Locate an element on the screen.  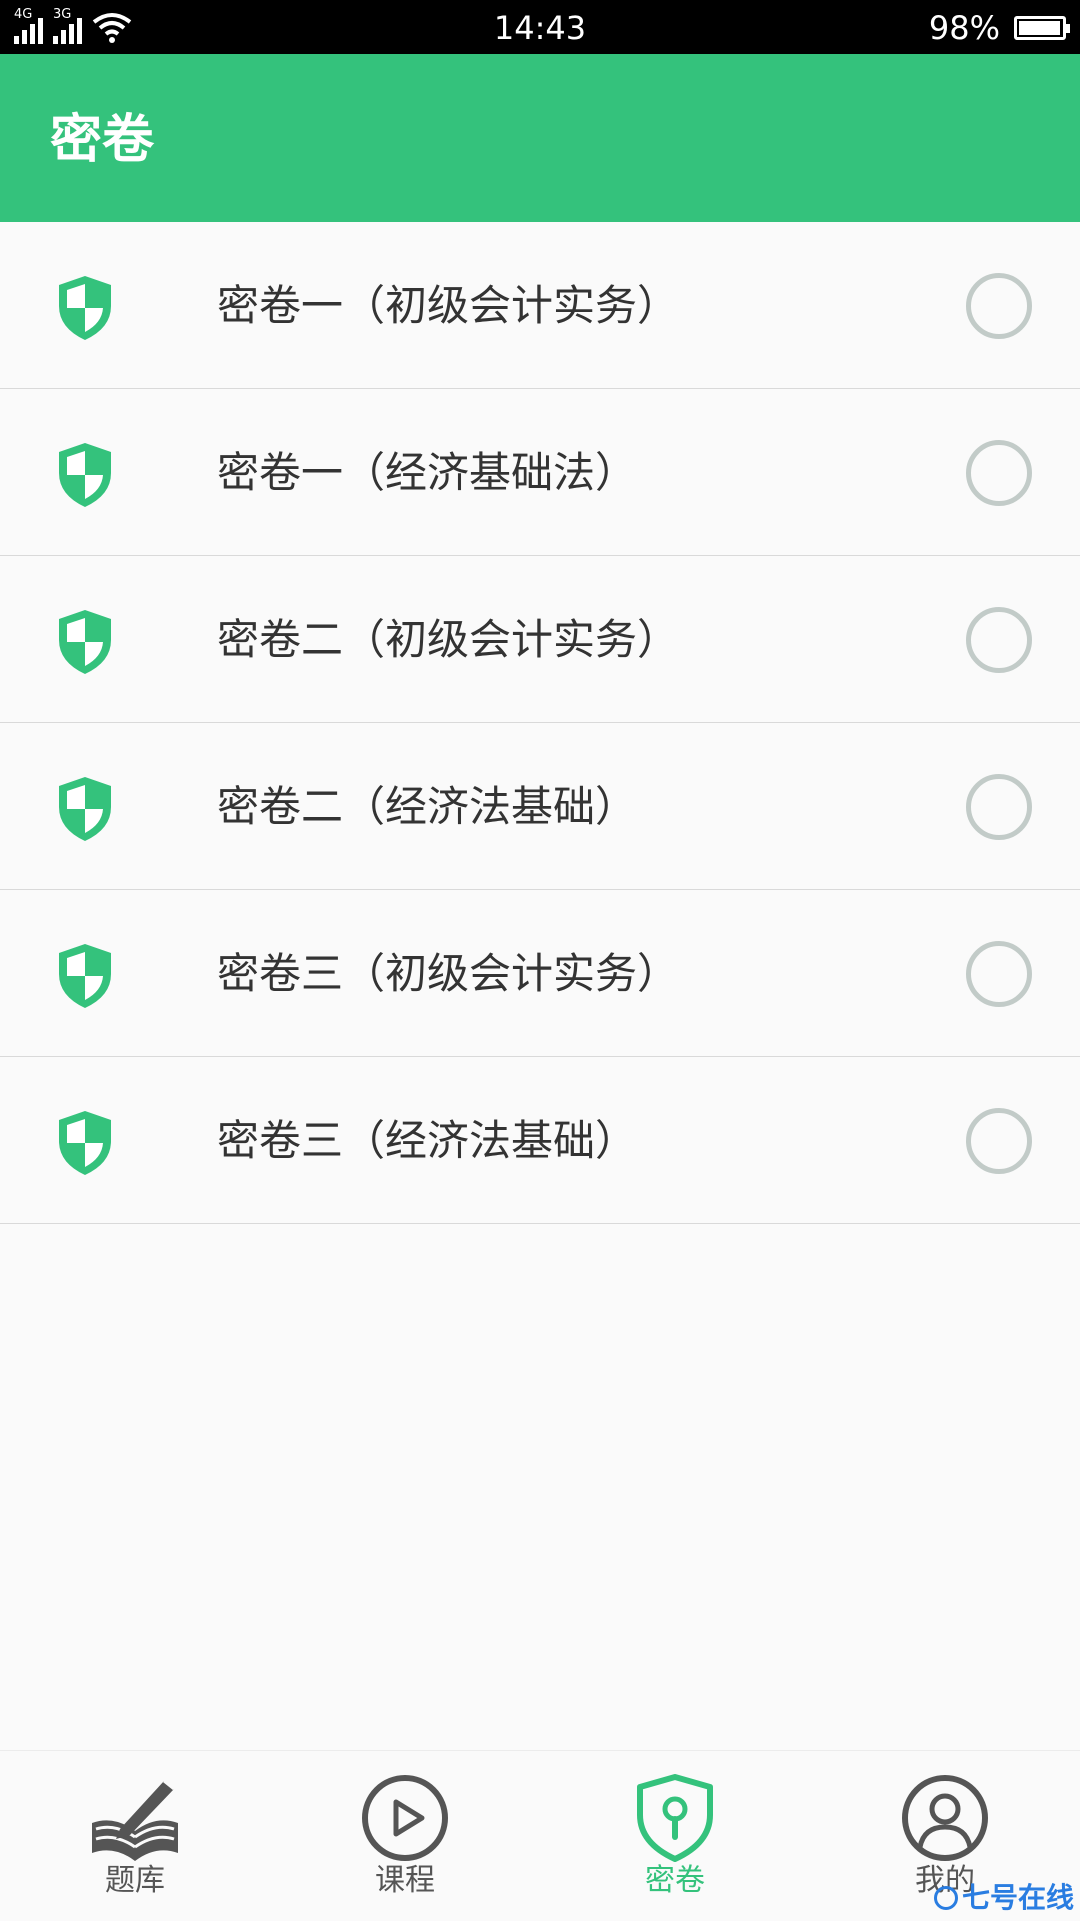
tab-question-bank: 题库 is located at coordinates (135, 1836).